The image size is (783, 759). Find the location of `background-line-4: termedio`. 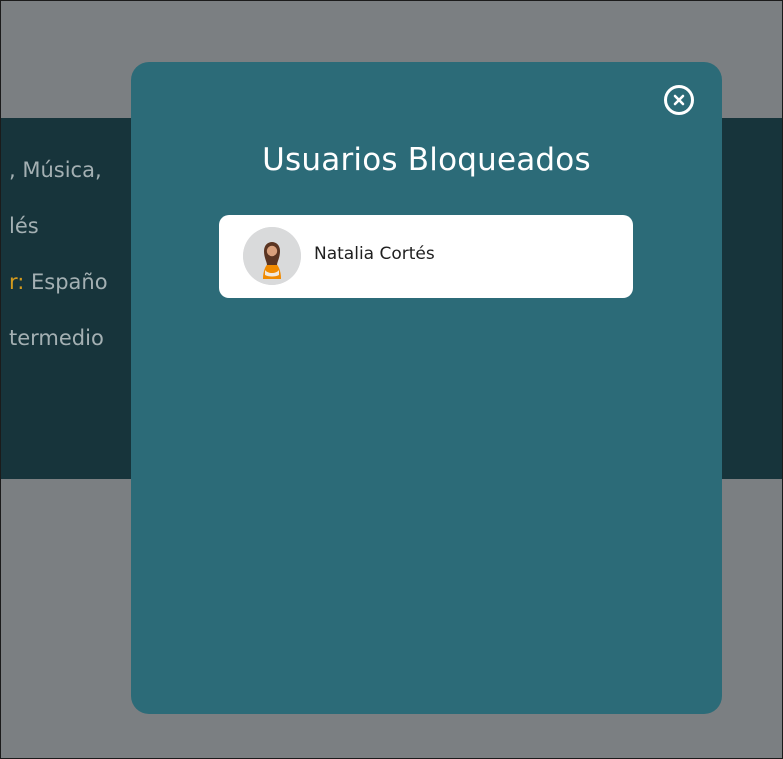

background-line-4: termedio is located at coordinates (56, 338).